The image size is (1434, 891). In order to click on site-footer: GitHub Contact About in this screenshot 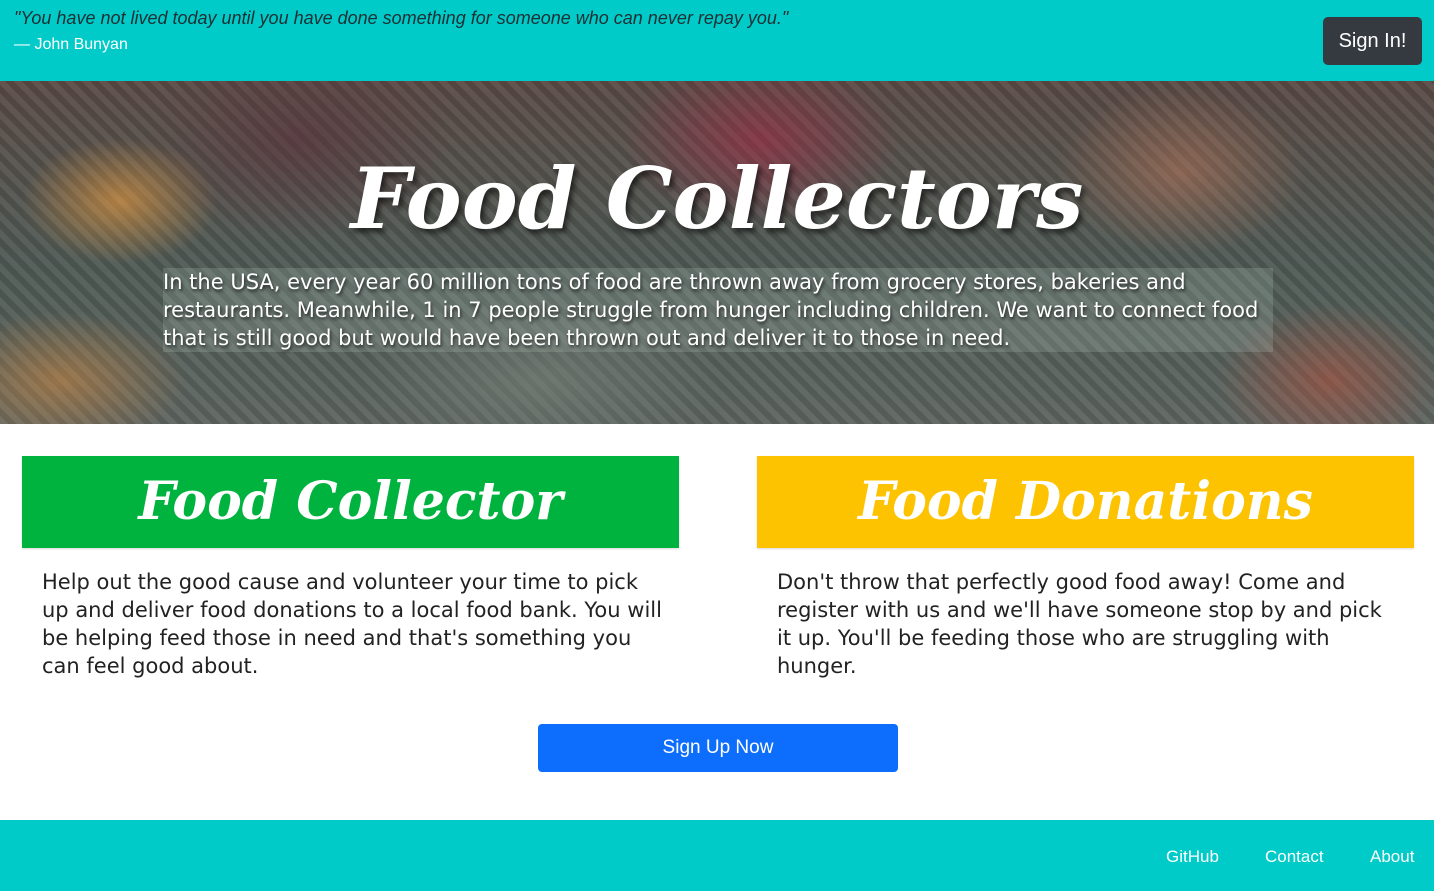, I will do `click(717, 855)`.